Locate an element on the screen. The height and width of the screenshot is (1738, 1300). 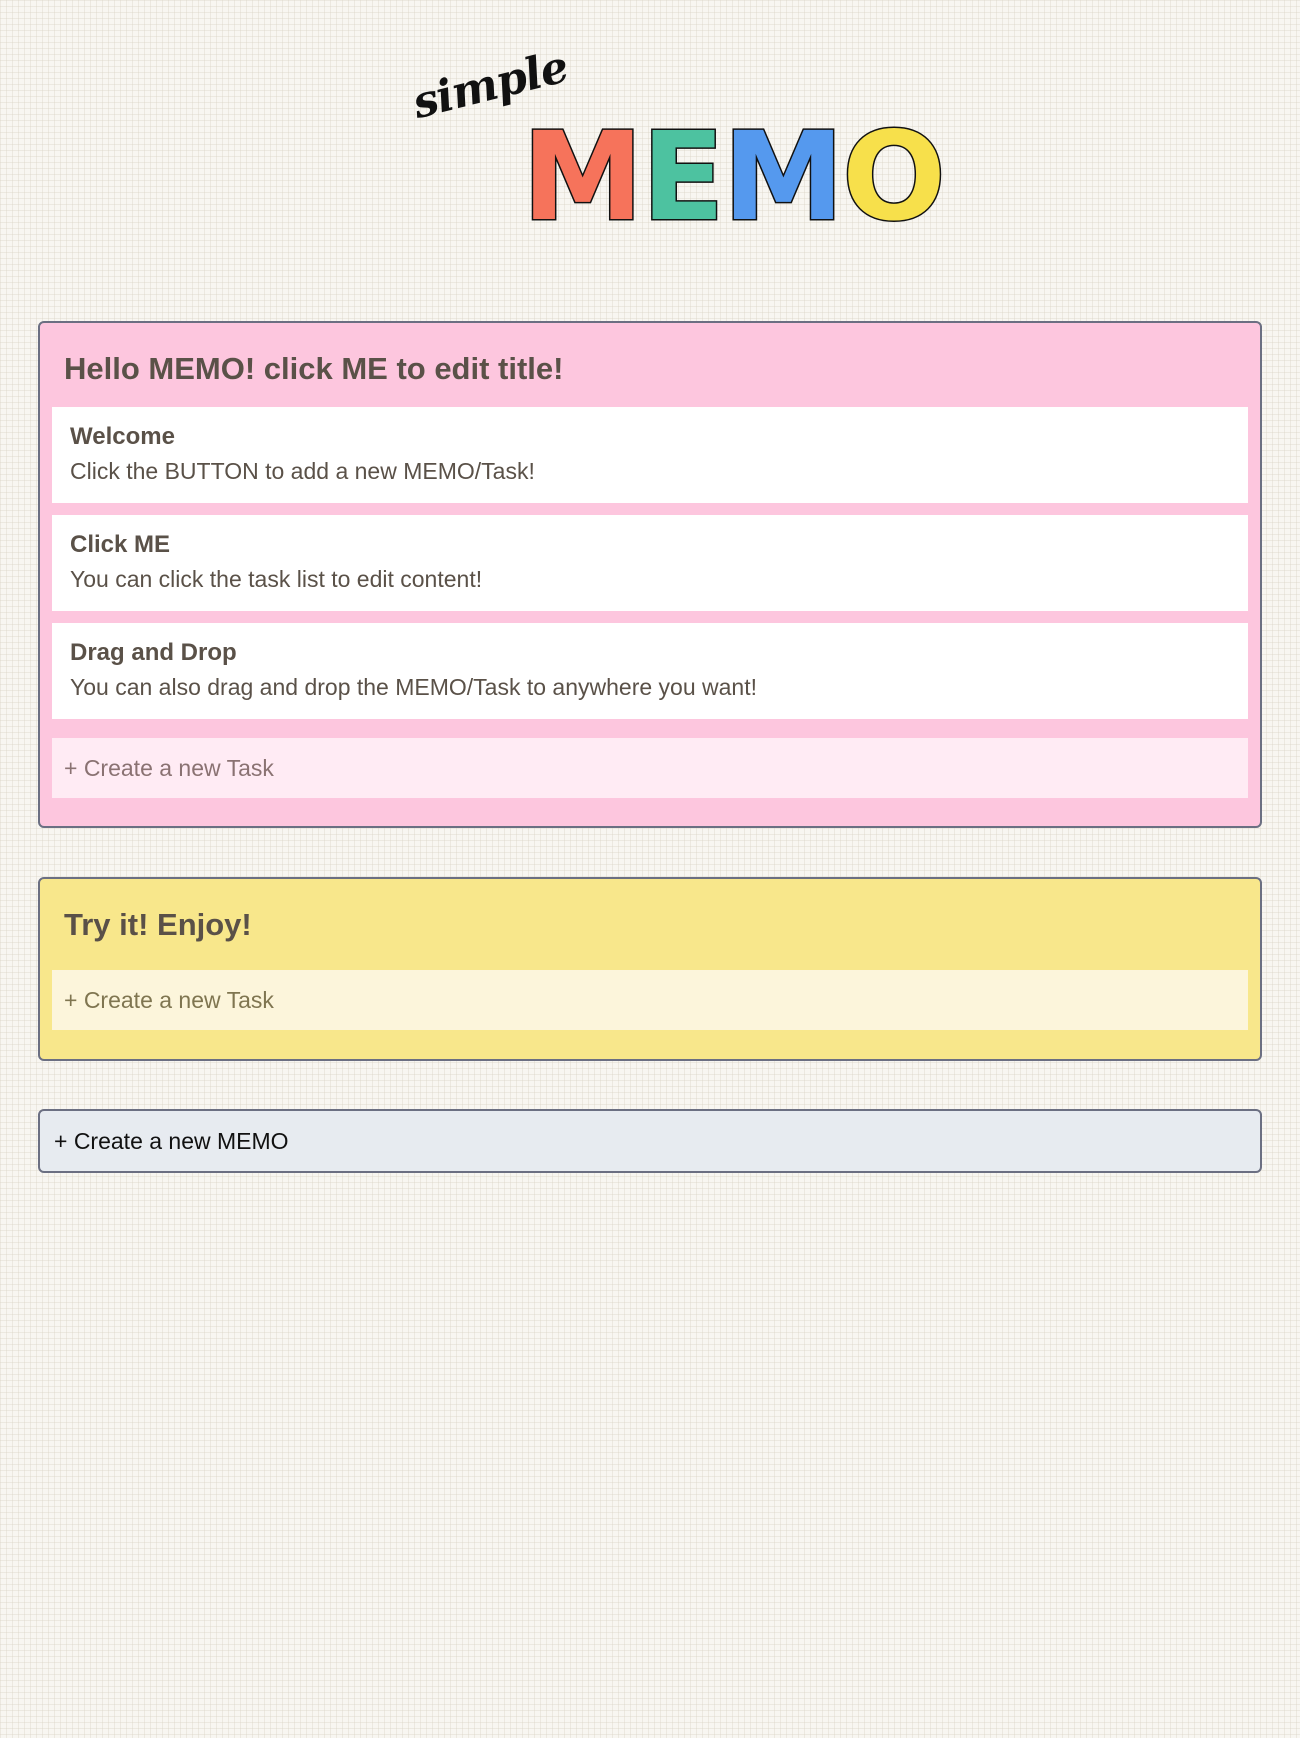
task-content: Click the BUTTON to add a new MEMO/Task! is located at coordinates (302, 471).